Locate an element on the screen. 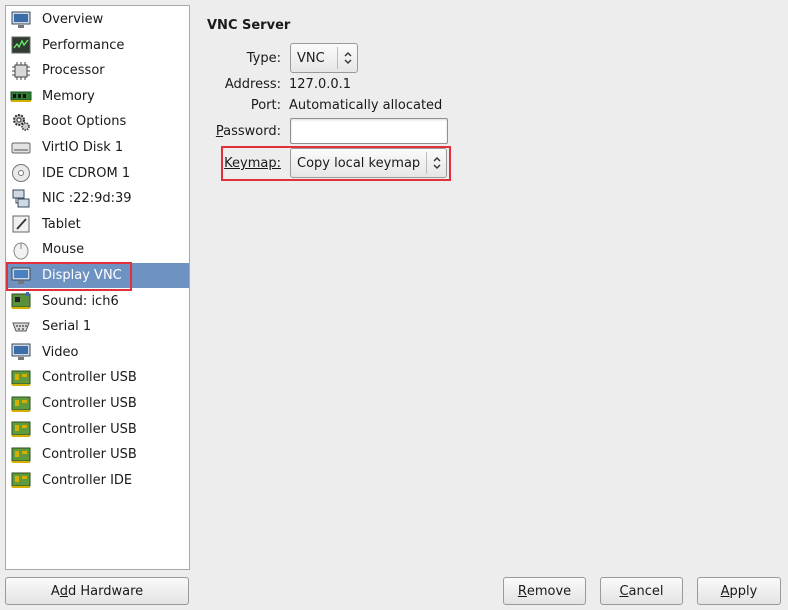 The image size is (788, 610). sidebar-item-performance: Performance is located at coordinates (97, 45).